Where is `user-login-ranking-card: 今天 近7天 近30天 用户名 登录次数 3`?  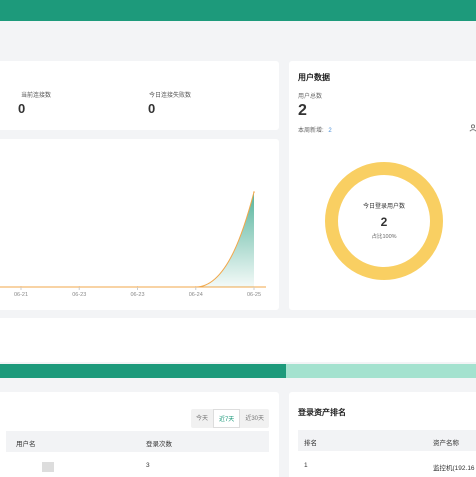
user-login-ranking-card: 今天 近7天 近30天 用户名 登录次数 3 is located at coordinates (139, 434).